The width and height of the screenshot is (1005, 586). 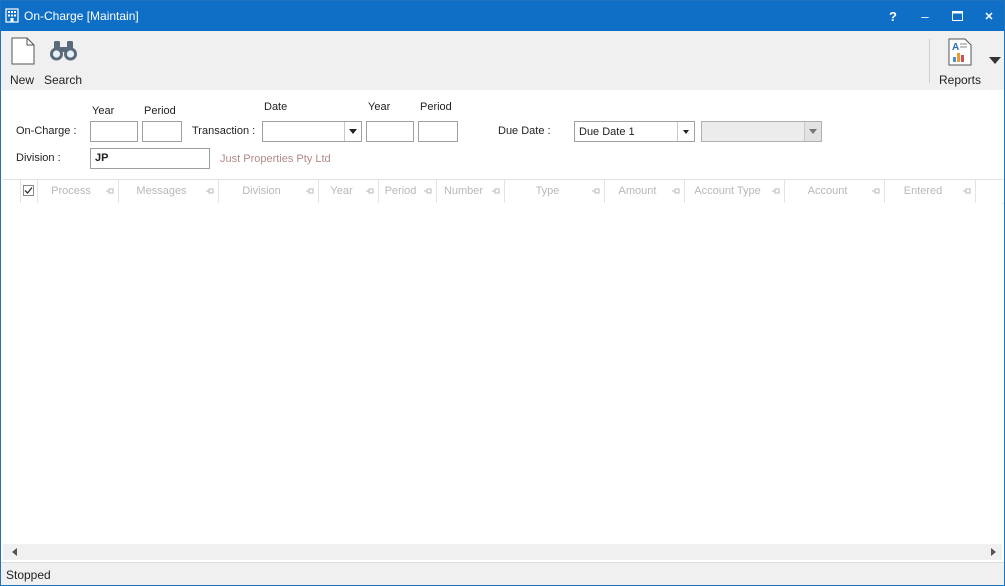 I want to click on toolbar: New Search A Reports, so click(x=502, y=60).